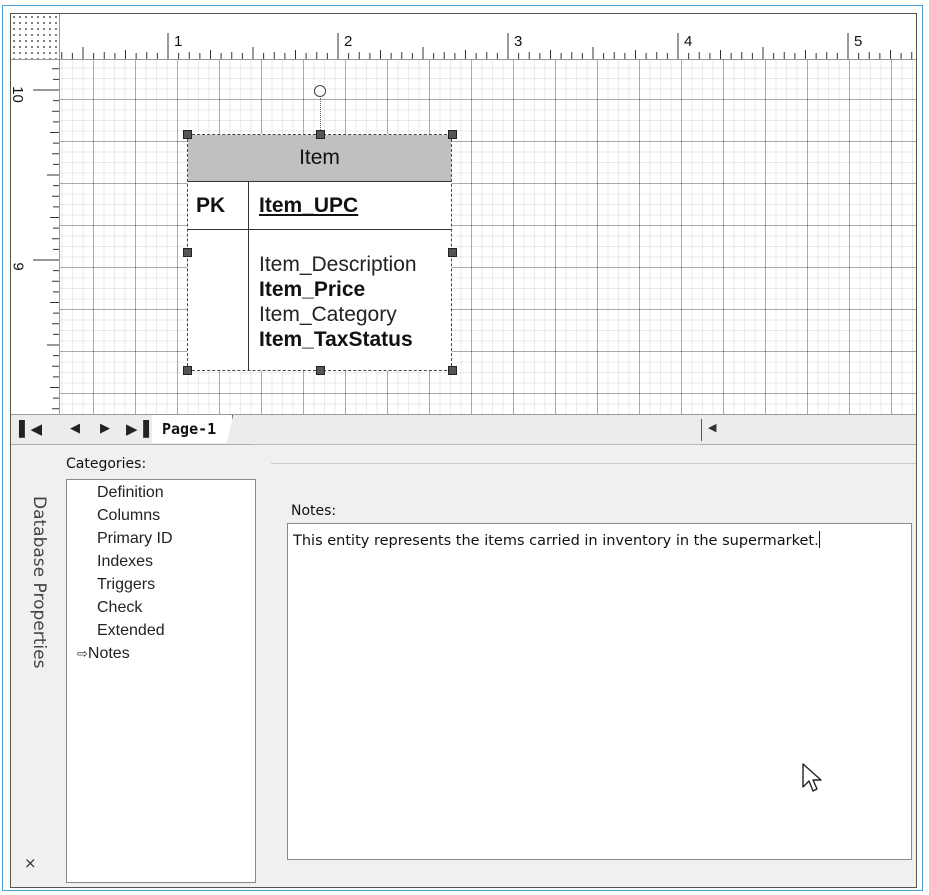 This screenshot has width=929, height=895. Describe the element at coordinates (46, 239) in the screenshot. I see `vertical-ruler-ticks` at that location.